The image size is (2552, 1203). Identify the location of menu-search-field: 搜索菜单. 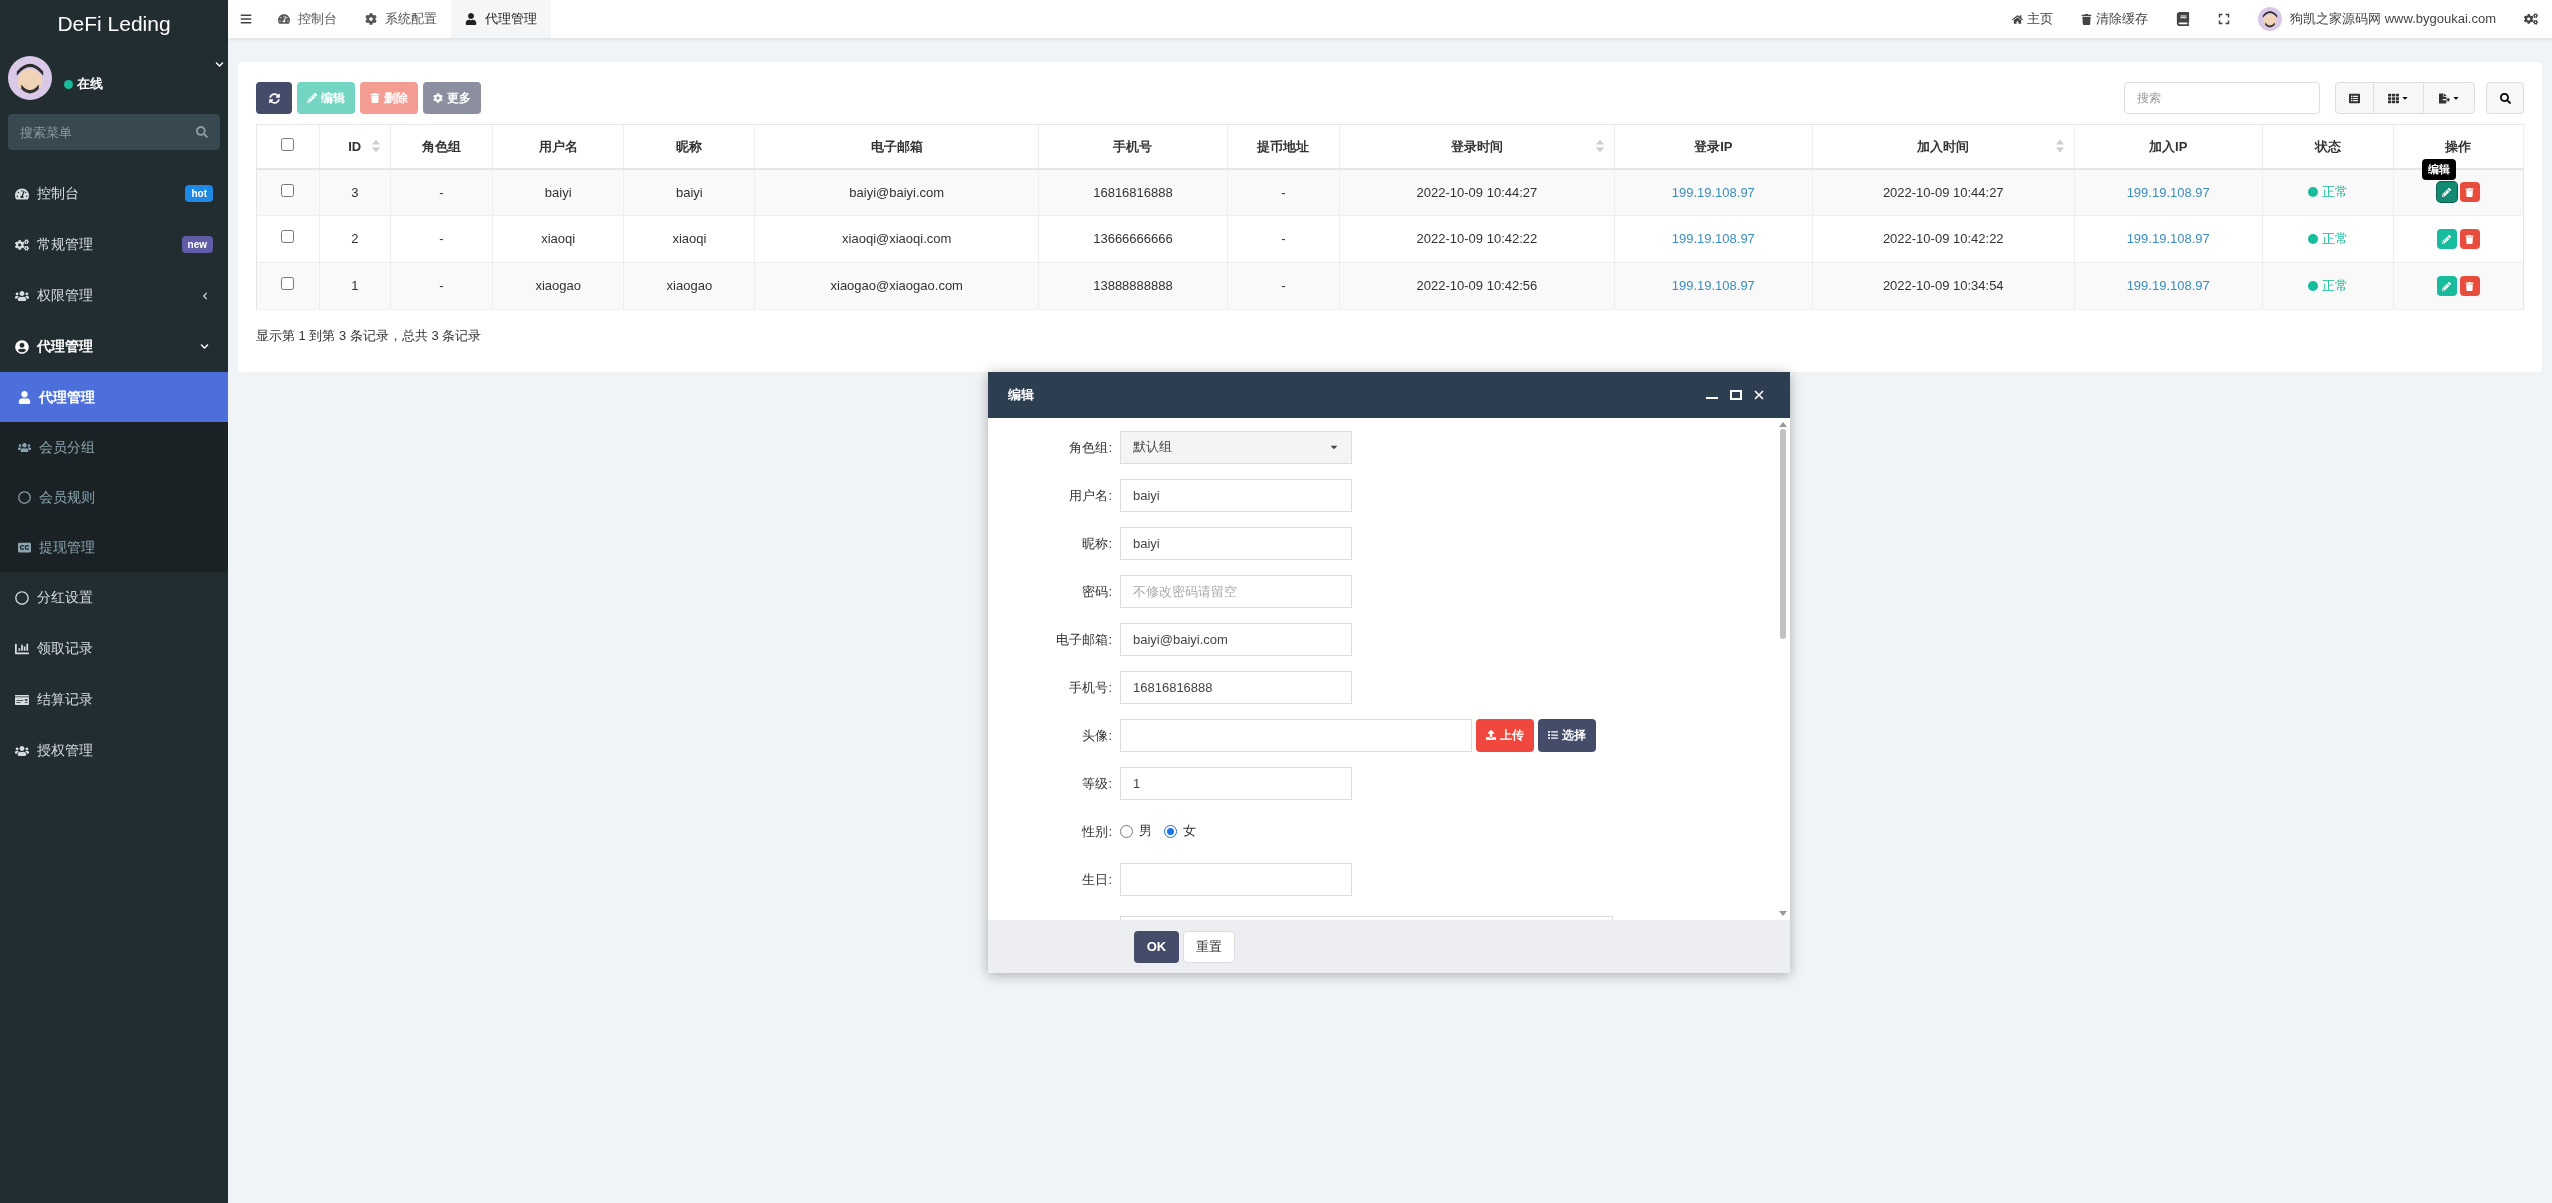
(114, 132).